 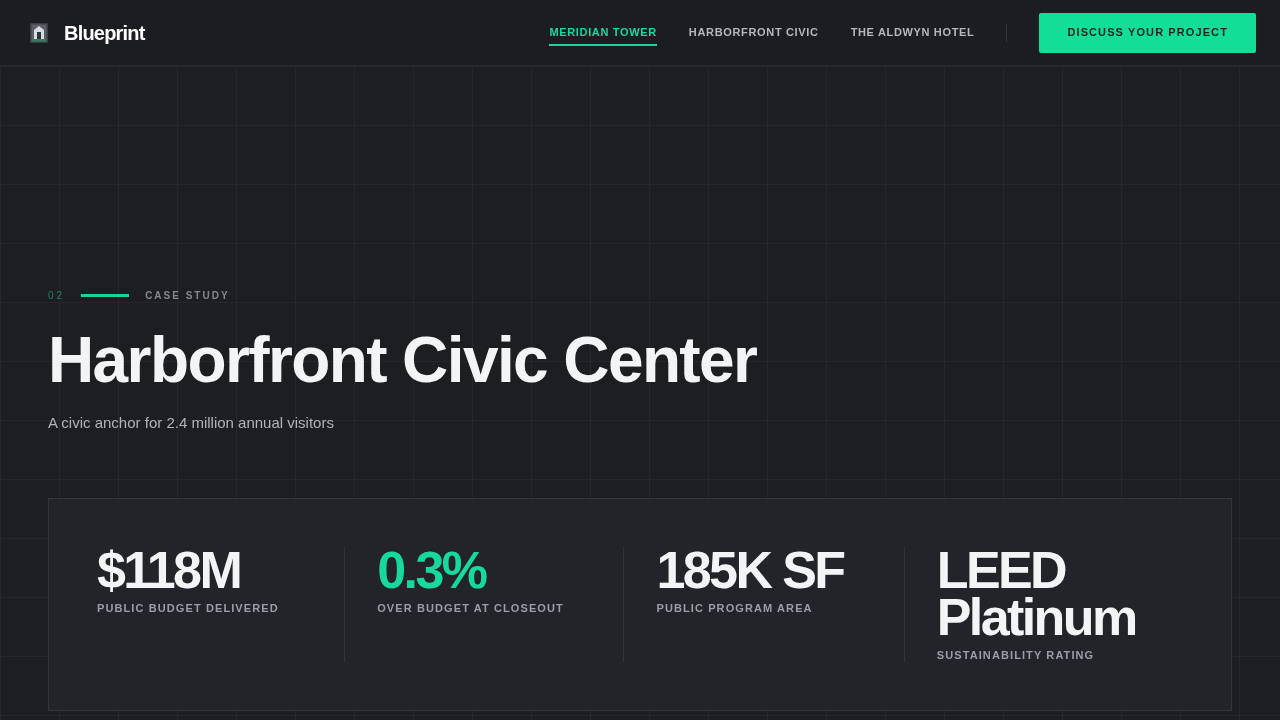 What do you see at coordinates (603, 32) in the screenshot?
I see `nav-link: MERIDIAN TOWER` at bounding box center [603, 32].